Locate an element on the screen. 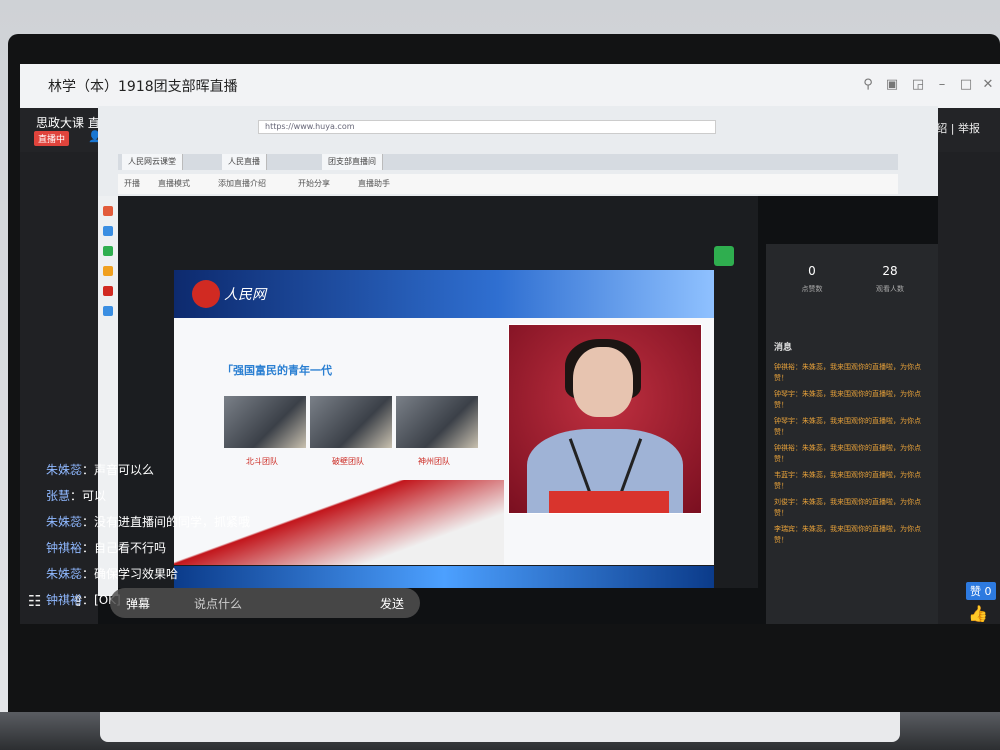 This screenshot has width=1000, height=750. title-bar: 林学（本）1918团支部晖直播 ⚲ ▣ ◲ – □ ✕ is located at coordinates (510, 86).